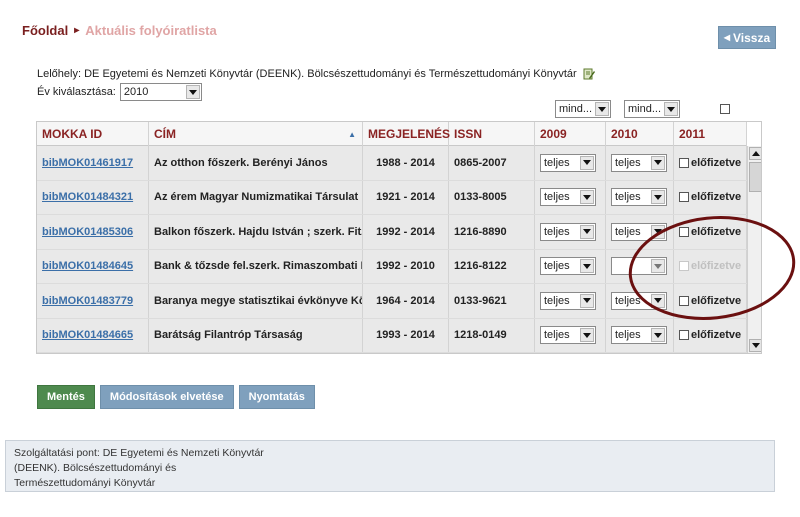 Image resolution: width=800 pixels, height=517 pixels. Describe the element at coordinates (570, 134) in the screenshot. I see `column-header-2009: 2009` at that location.